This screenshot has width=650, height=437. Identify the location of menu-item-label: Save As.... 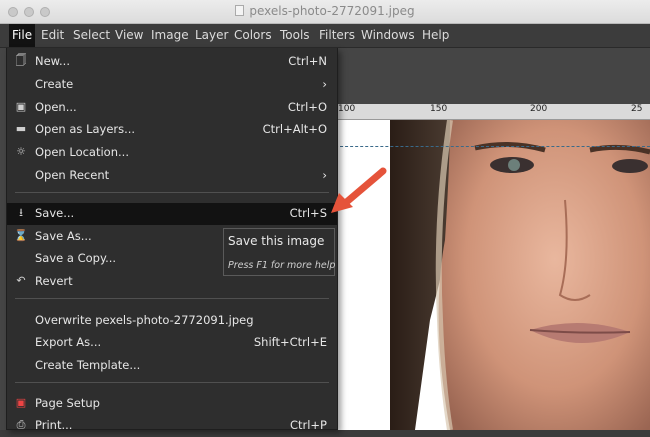
(63, 236).